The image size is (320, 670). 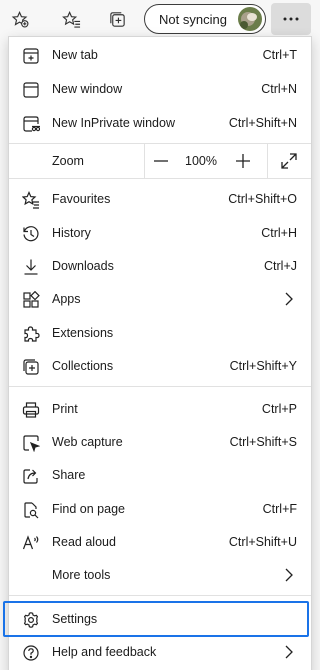 What do you see at coordinates (31, 234) in the screenshot?
I see `history-icon` at bounding box center [31, 234].